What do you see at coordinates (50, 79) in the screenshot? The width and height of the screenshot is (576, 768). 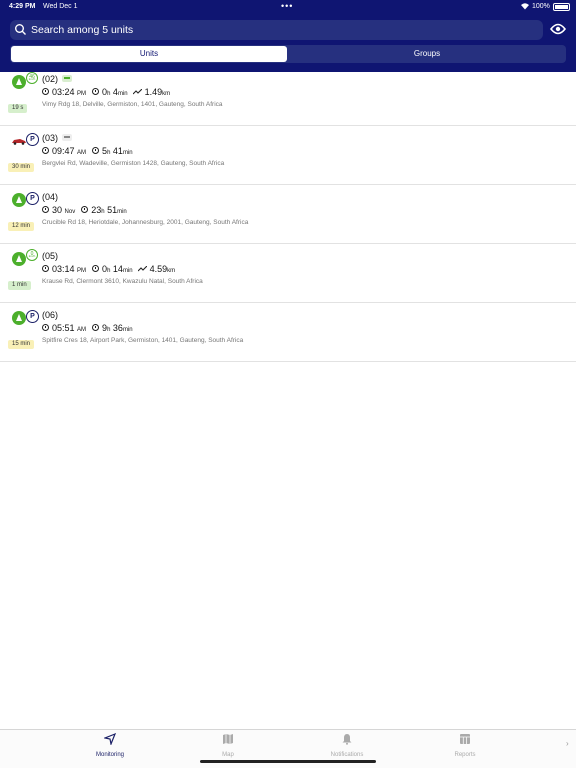 I see `unit-name: (02)` at bounding box center [50, 79].